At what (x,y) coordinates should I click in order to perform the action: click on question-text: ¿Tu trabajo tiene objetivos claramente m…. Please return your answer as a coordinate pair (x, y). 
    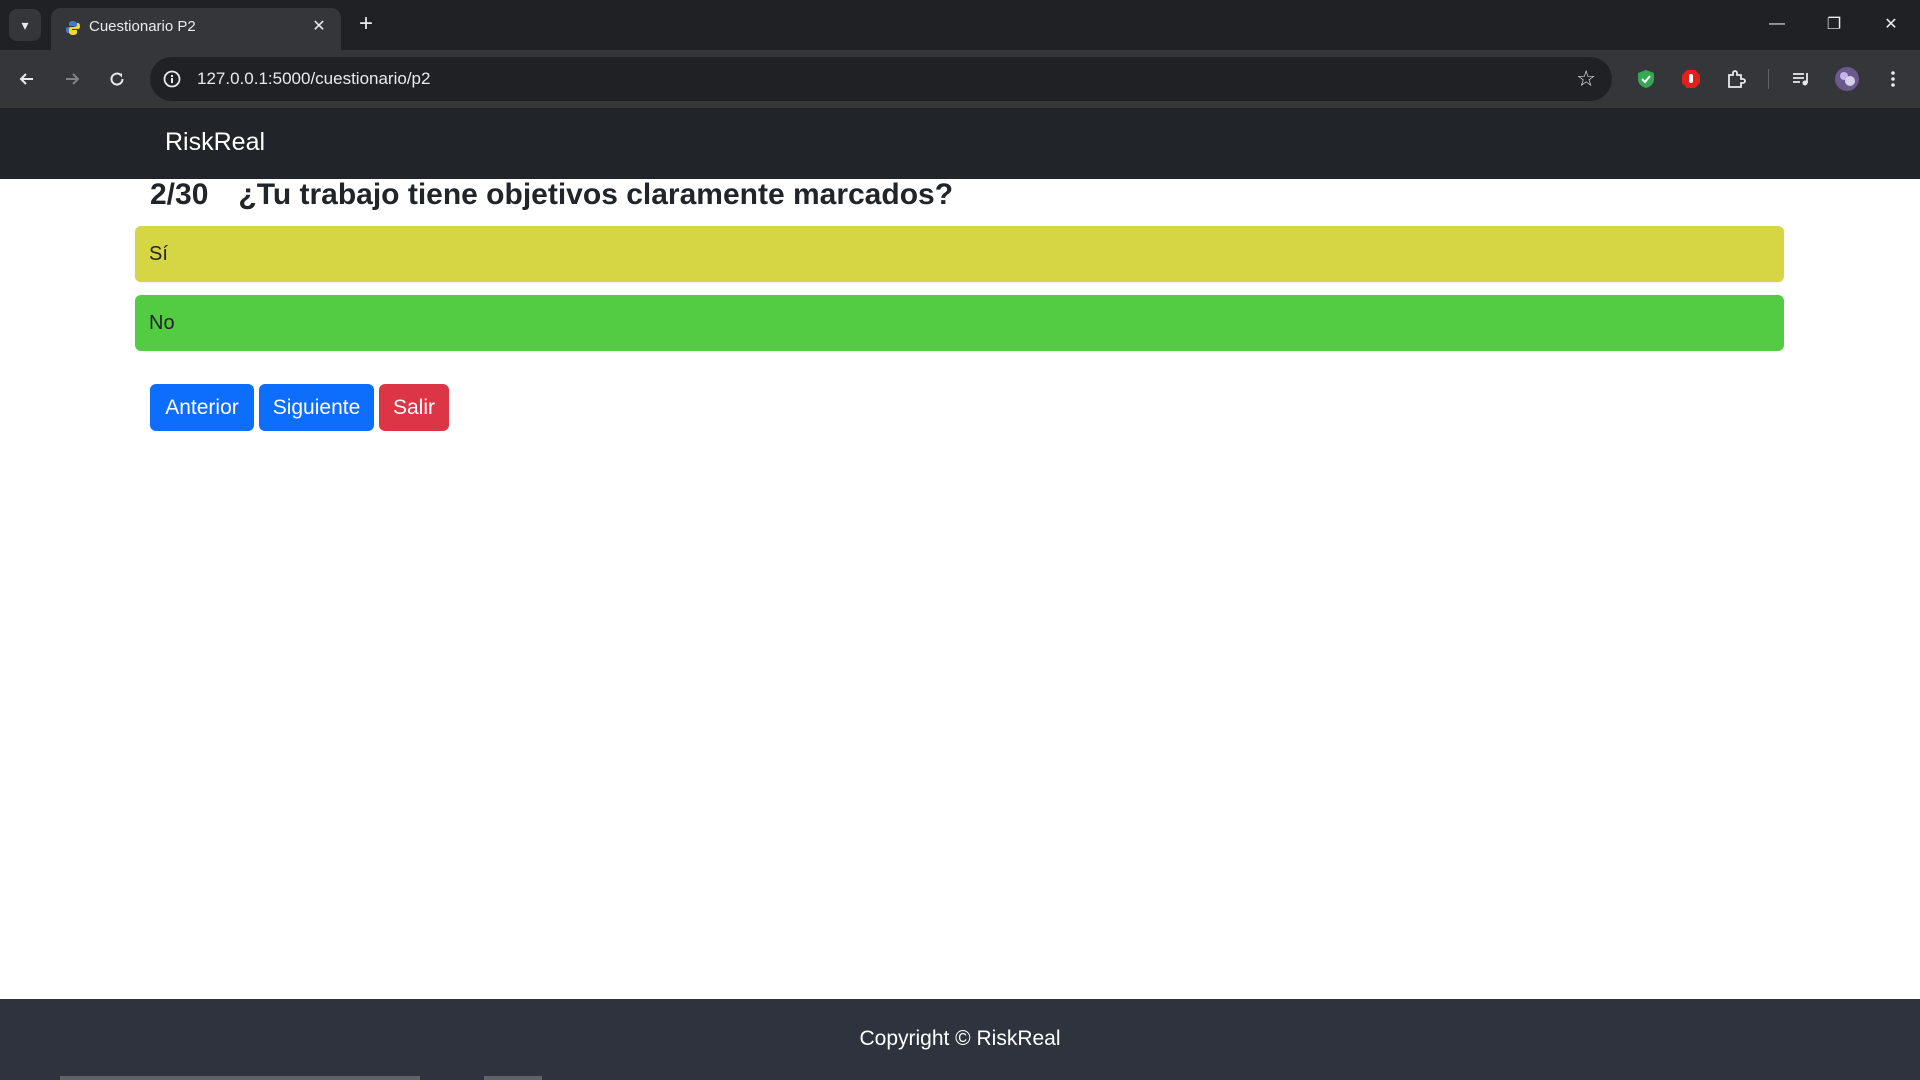
    Looking at the image, I should click on (596, 194).